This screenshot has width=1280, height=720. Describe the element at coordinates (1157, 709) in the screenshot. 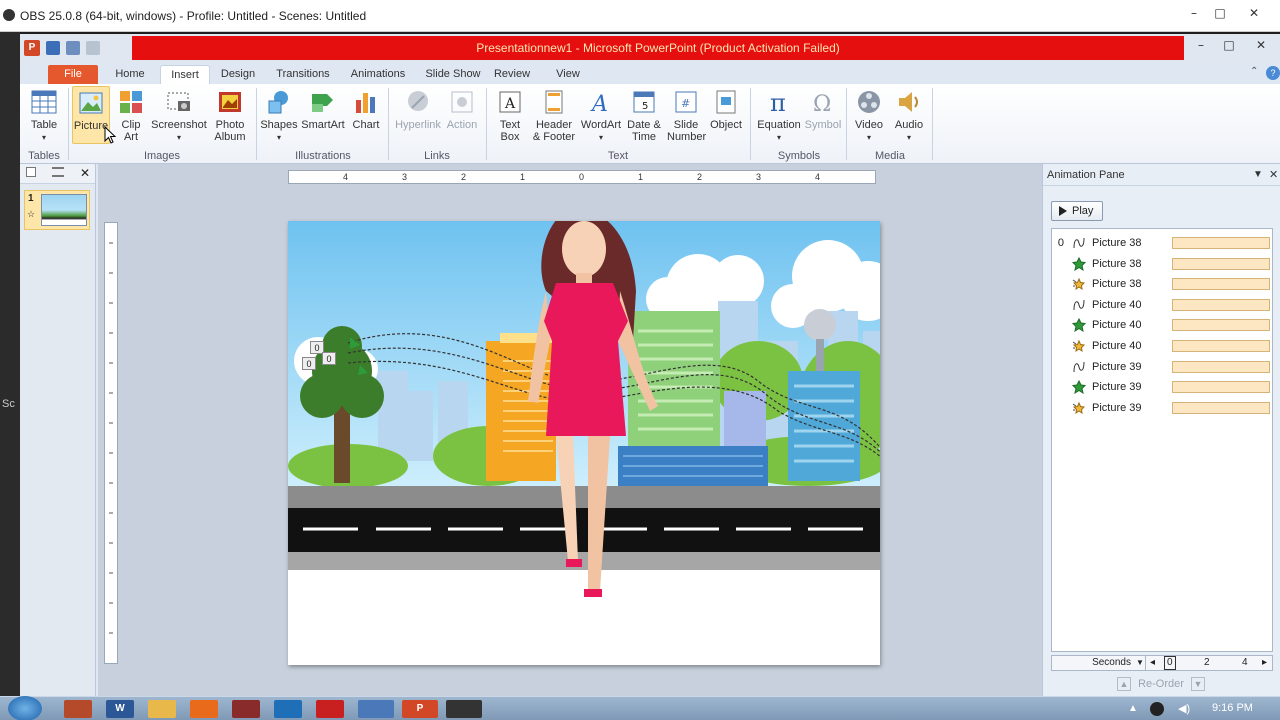

I see `obs-tray-icon` at that location.